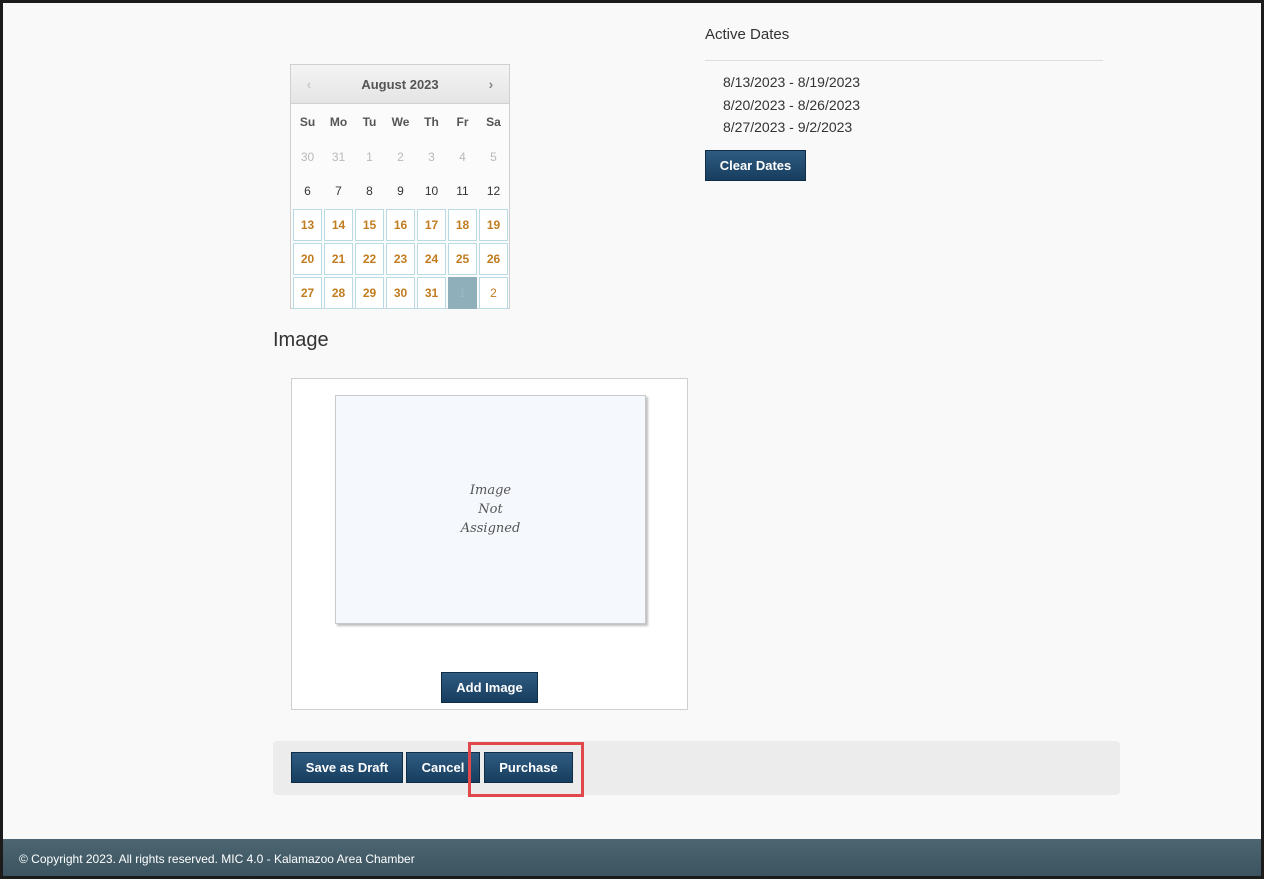  What do you see at coordinates (462, 122) in the screenshot?
I see `weekday-header: Fr` at bounding box center [462, 122].